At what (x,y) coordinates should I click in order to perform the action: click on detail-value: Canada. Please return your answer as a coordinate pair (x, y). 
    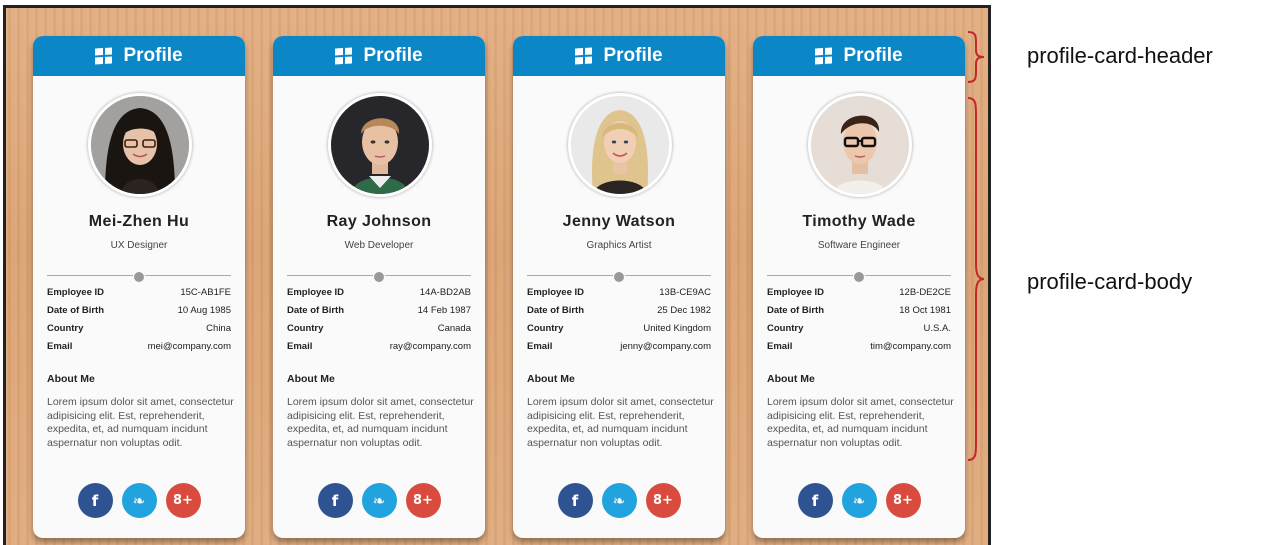
    Looking at the image, I should click on (454, 328).